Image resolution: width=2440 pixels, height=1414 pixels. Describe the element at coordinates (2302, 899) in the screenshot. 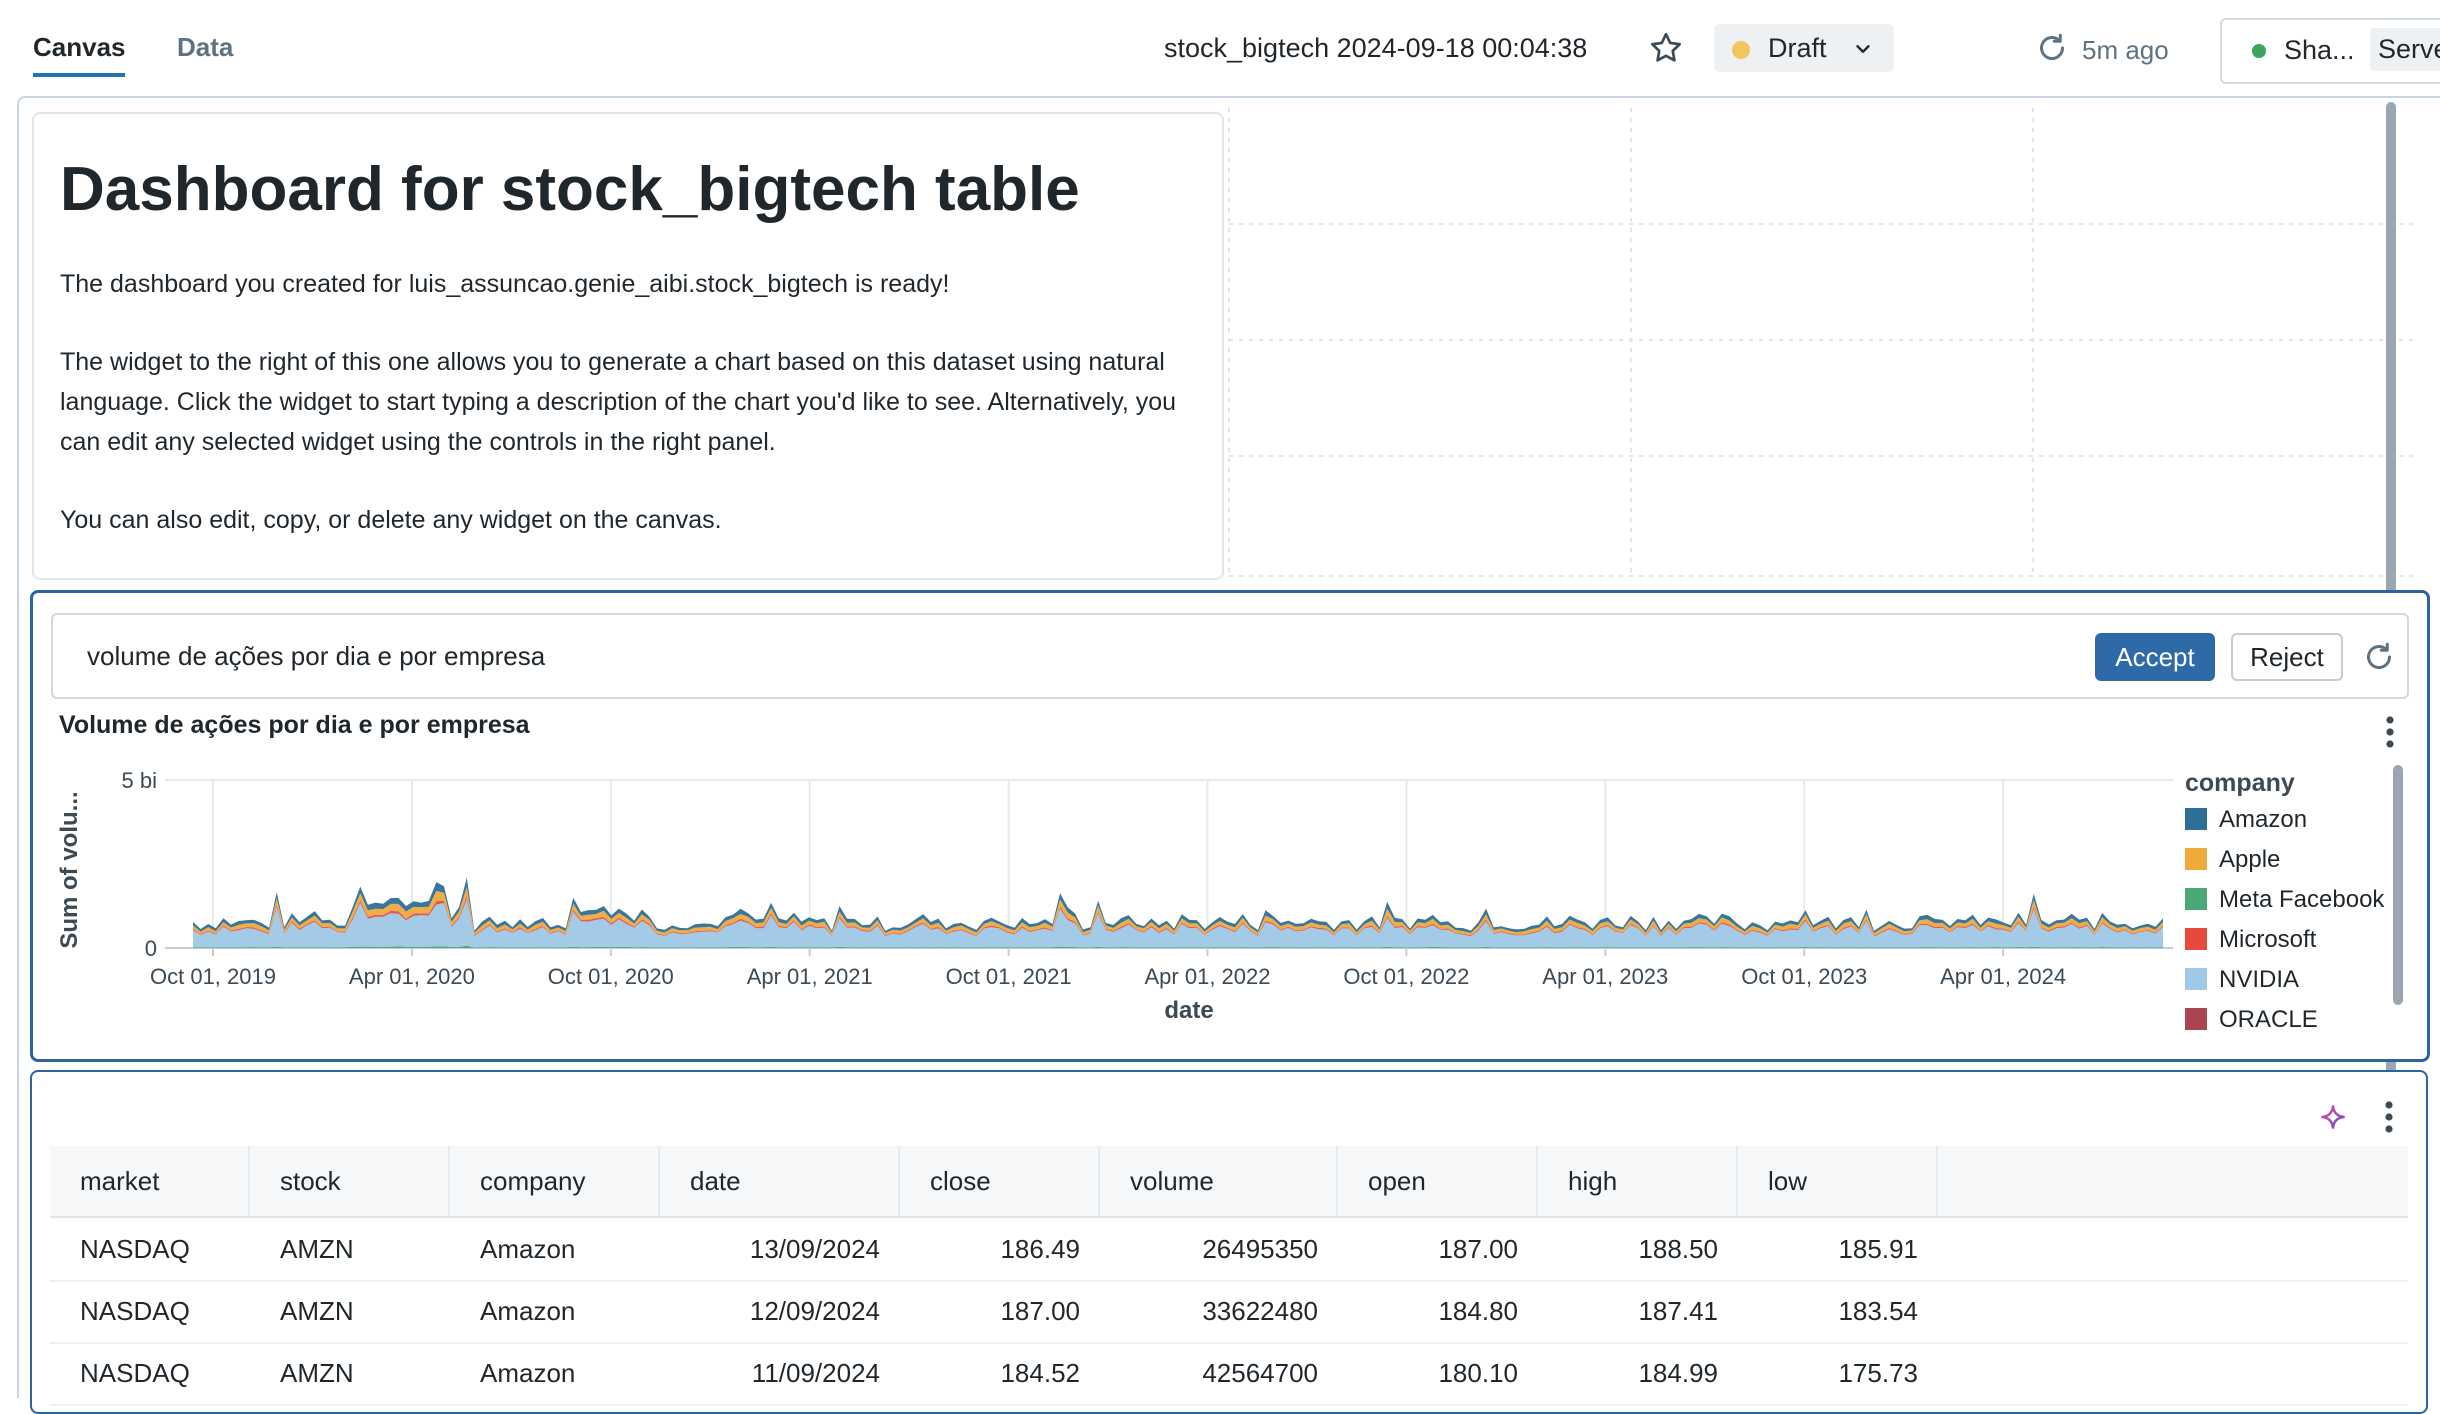

I see `legend-label: Meta Facebook` at that location.